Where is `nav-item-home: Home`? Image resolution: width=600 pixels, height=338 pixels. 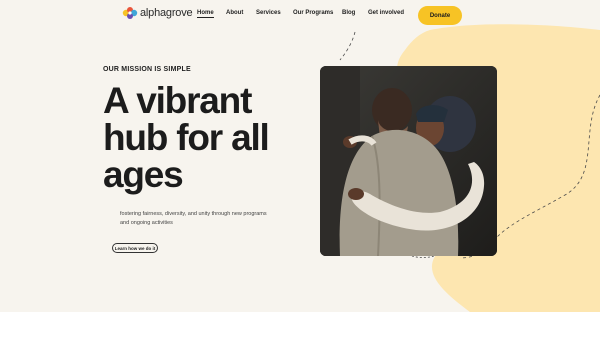
nav-item-home: Home is located at coordinates (205, 14).